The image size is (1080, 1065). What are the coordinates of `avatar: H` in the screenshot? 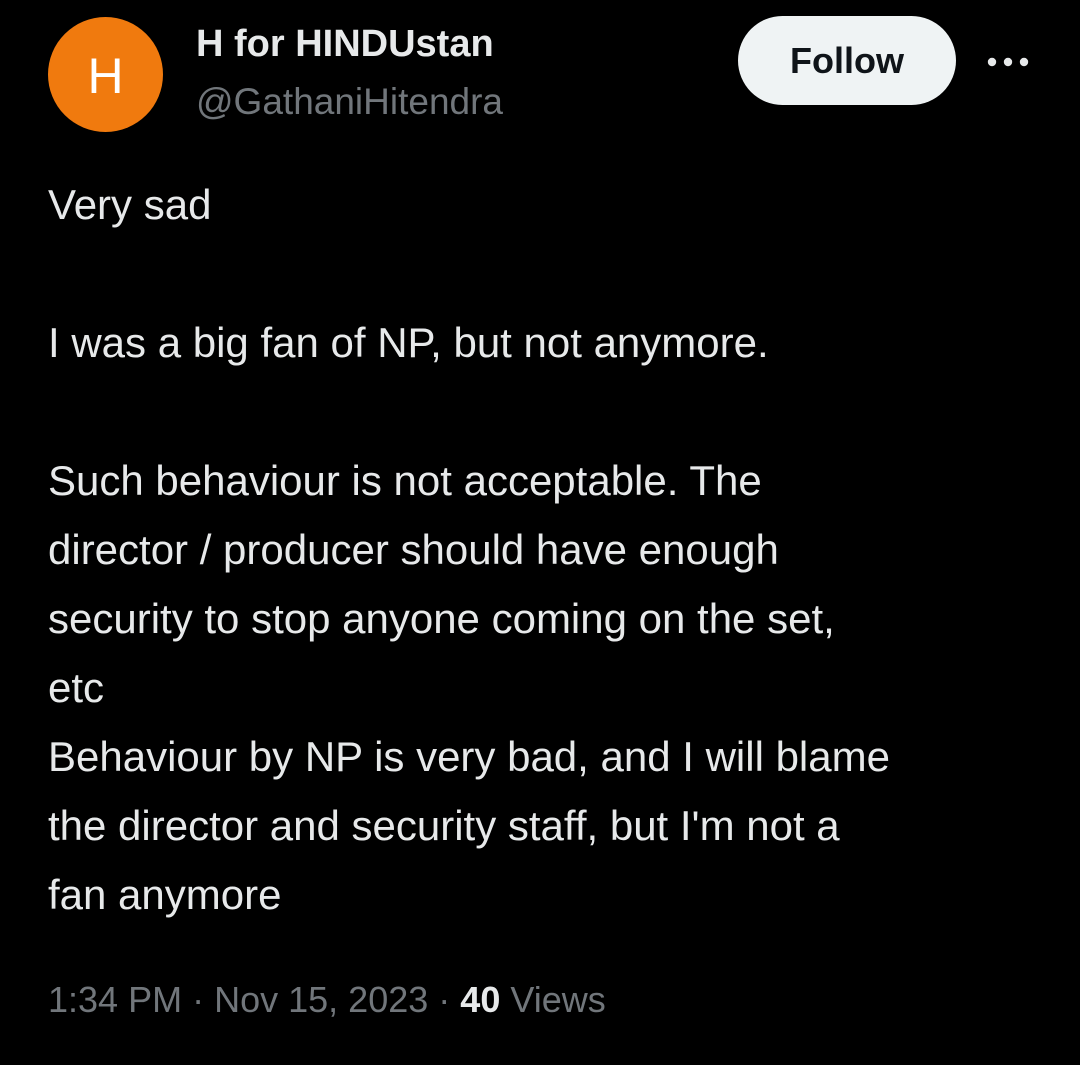 It's located at (105, 74).